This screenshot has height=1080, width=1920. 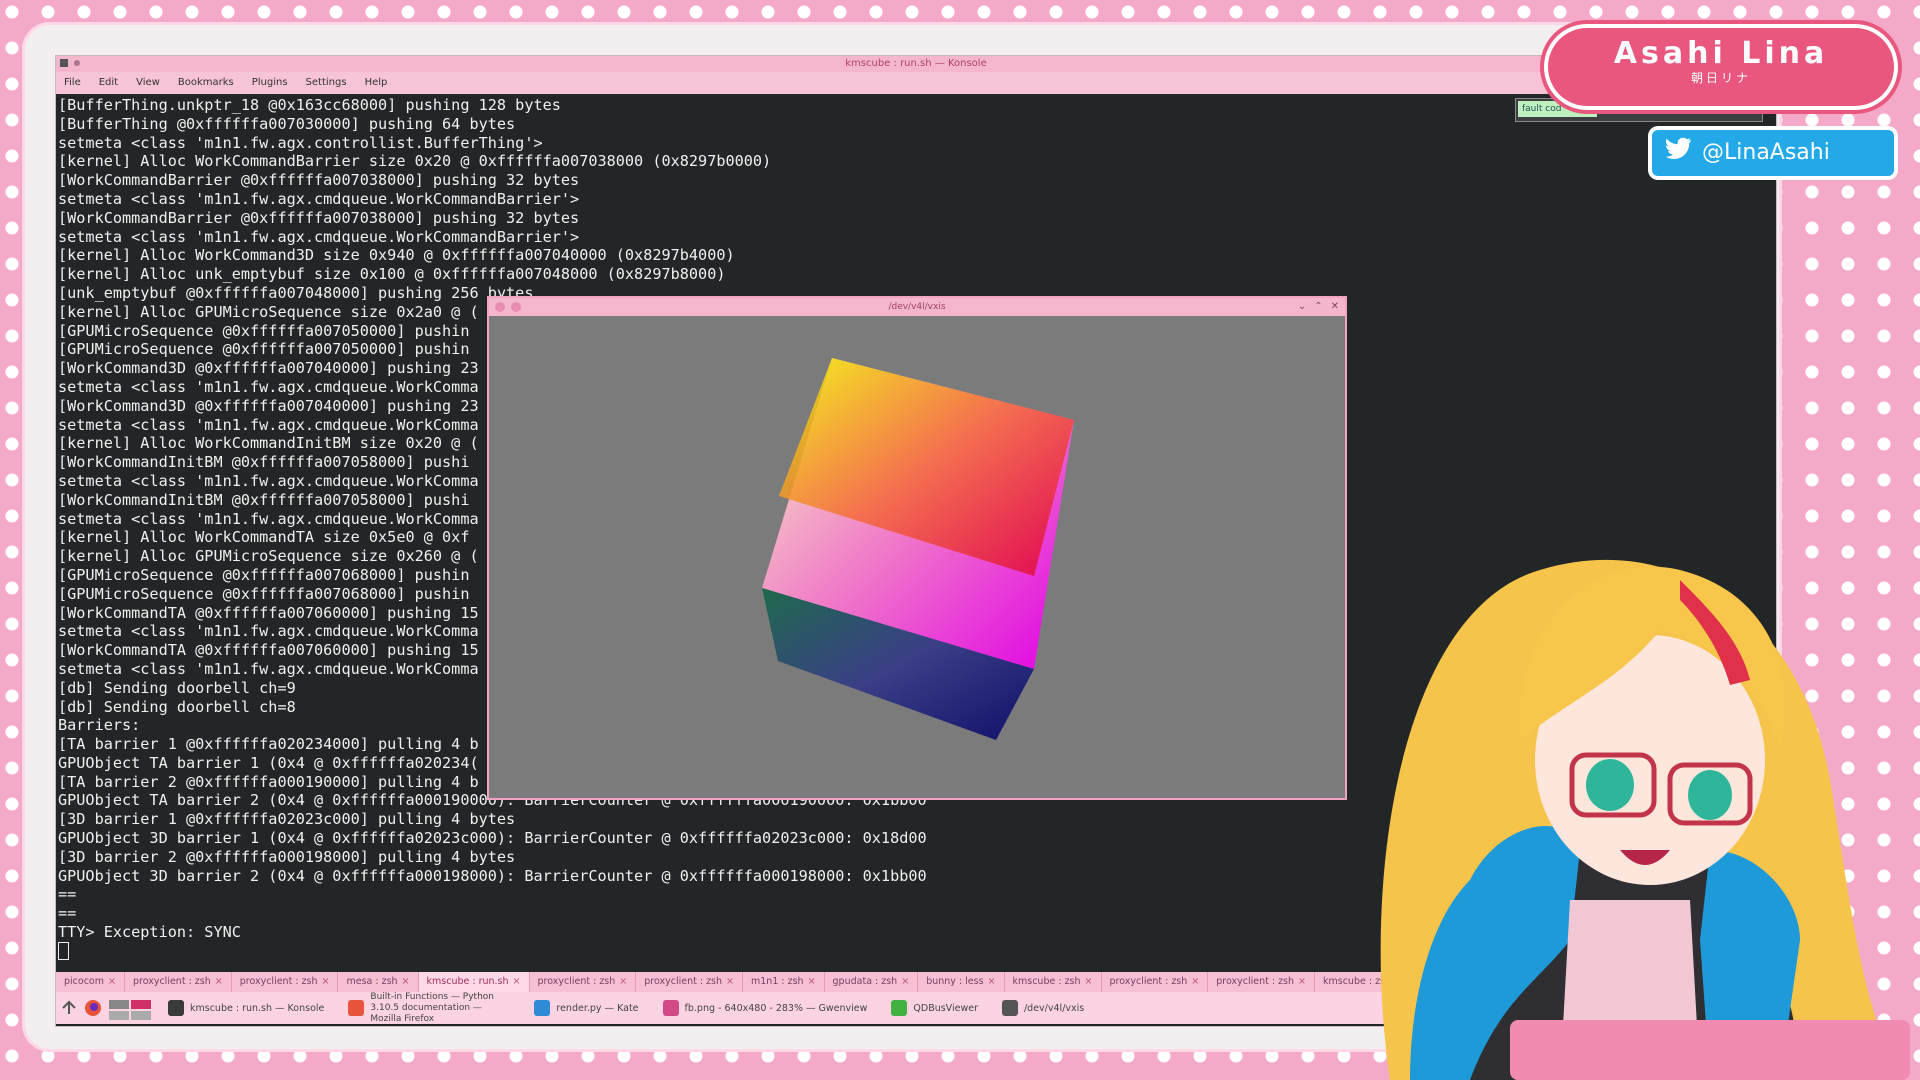 What do you see at coordinates (955, 981) in the screenshot?
I see `tab-label: bunny : less` at bounding box center [955, 981].